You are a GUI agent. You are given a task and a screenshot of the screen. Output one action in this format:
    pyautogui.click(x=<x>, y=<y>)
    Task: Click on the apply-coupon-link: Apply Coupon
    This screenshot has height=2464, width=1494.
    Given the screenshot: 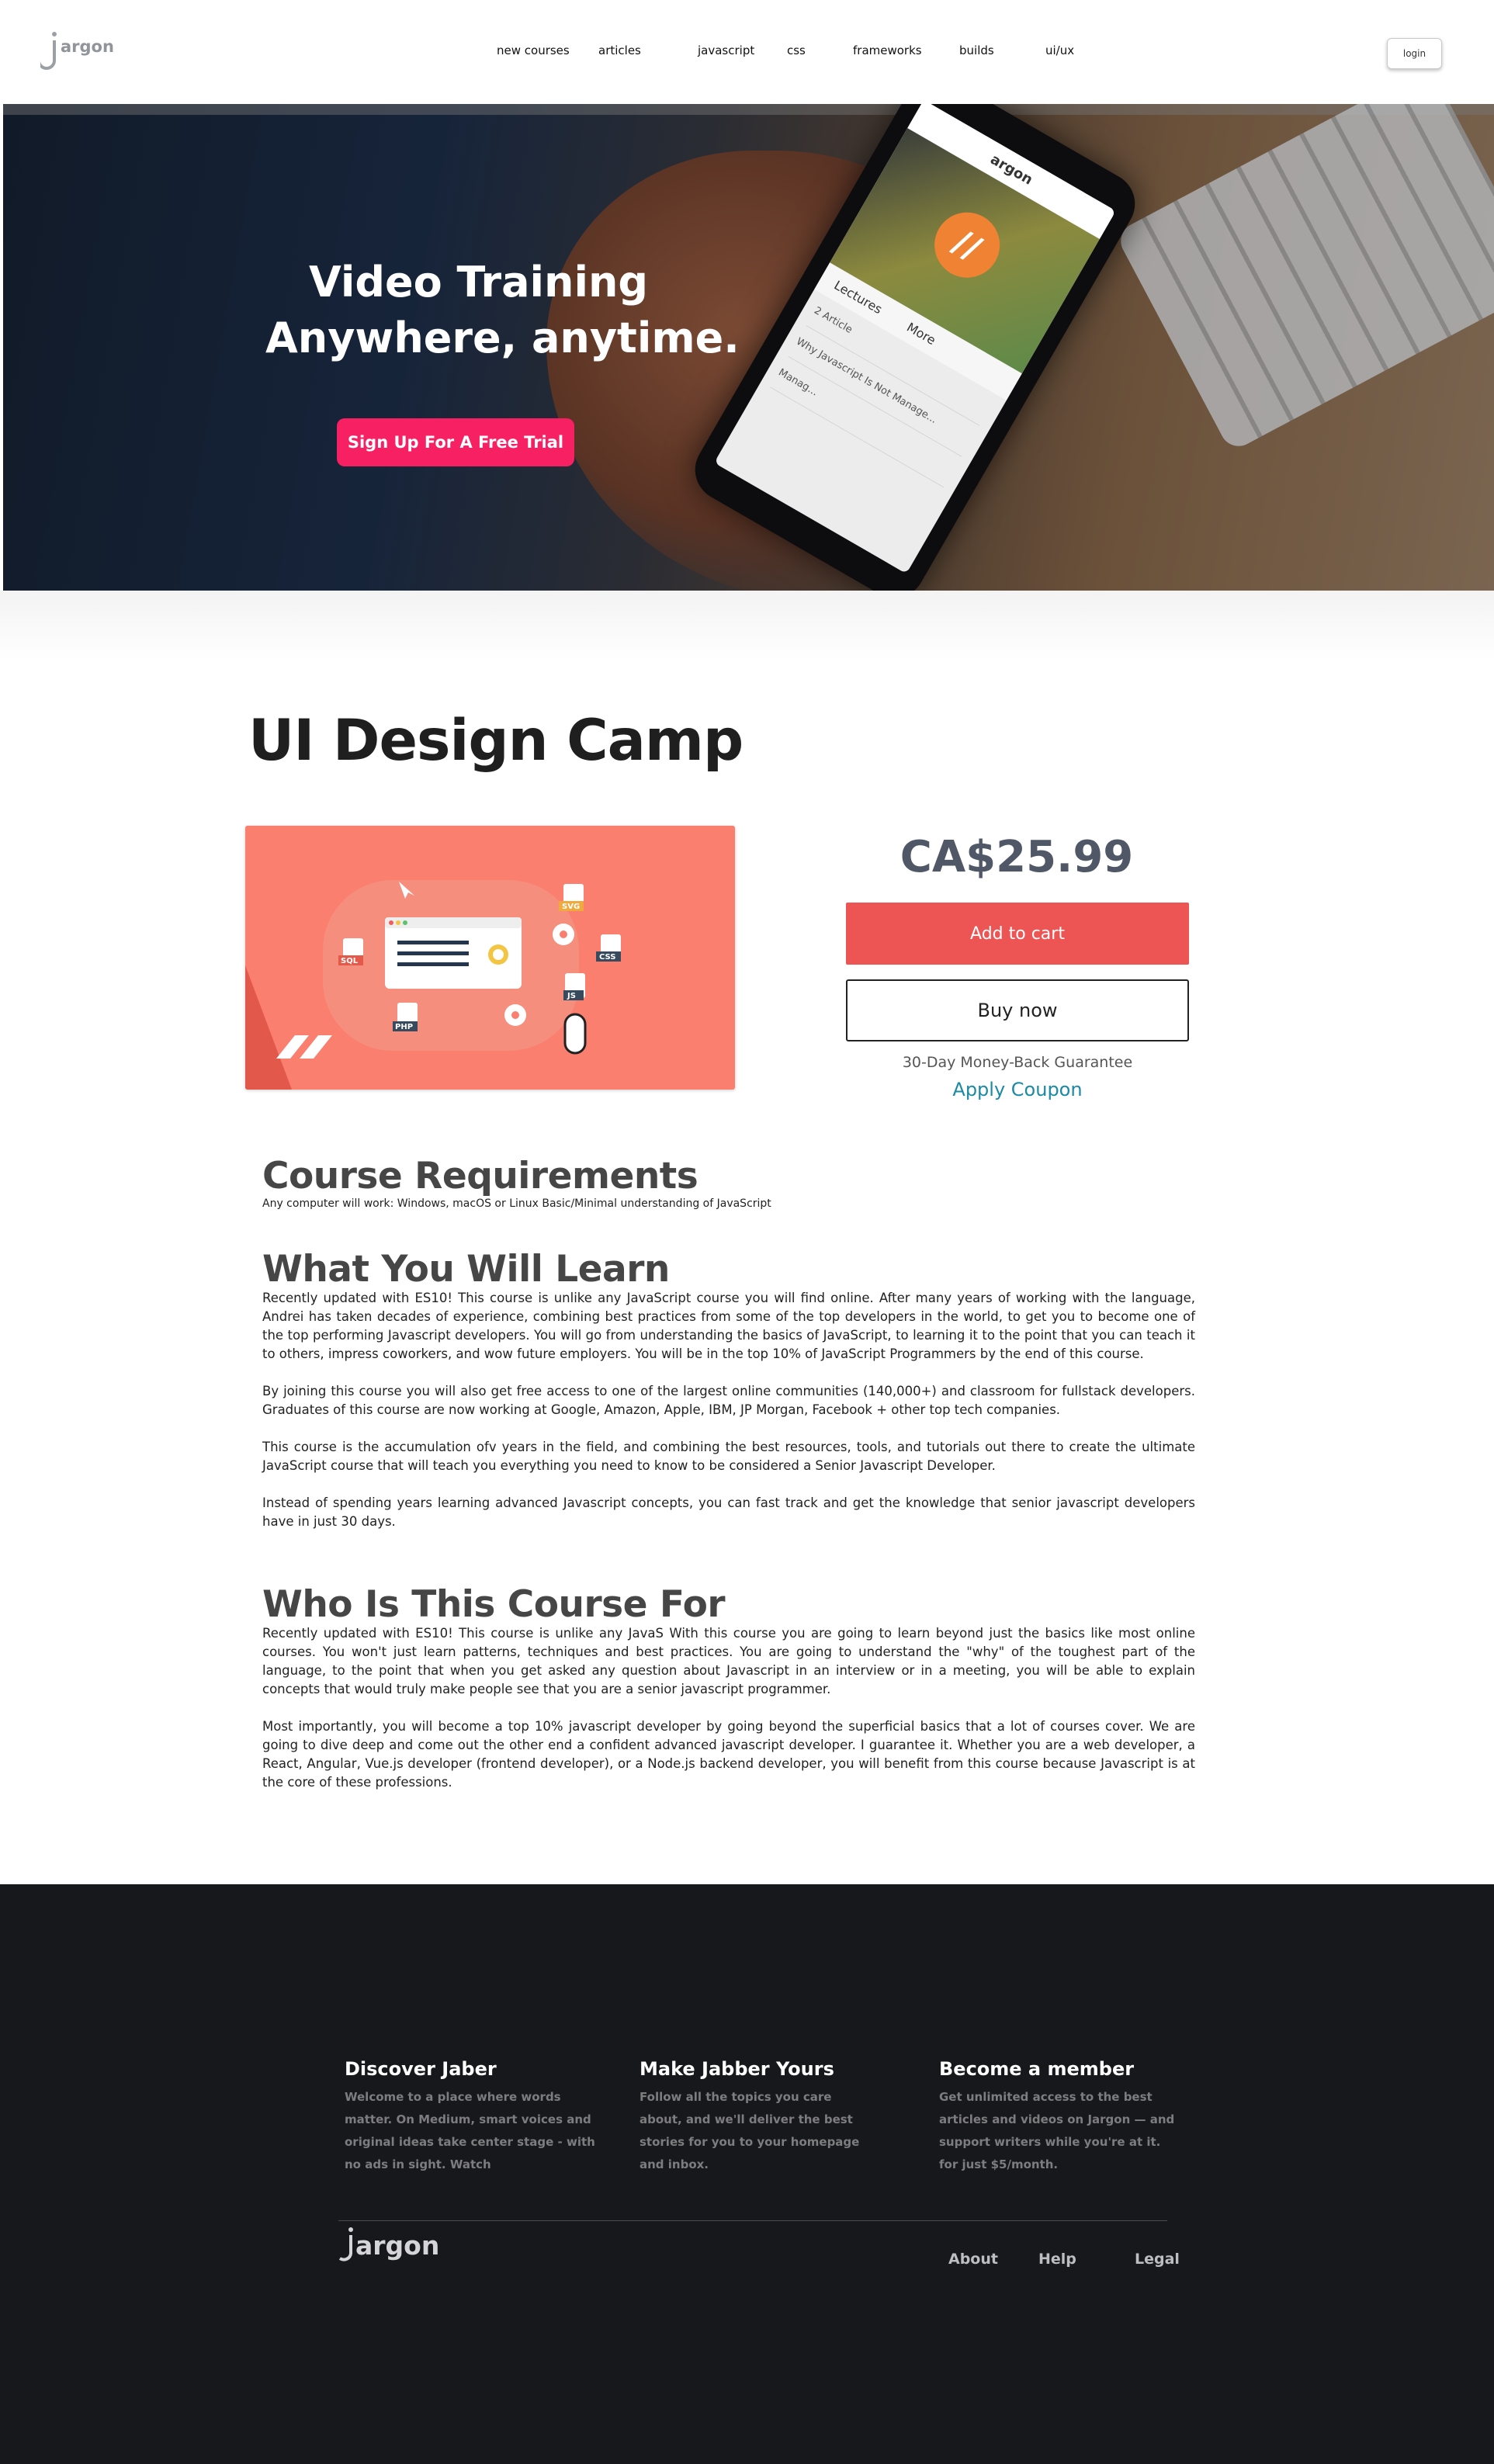 What is the action you would take?
    pyautogui.click(x=1017, y=1089)
    